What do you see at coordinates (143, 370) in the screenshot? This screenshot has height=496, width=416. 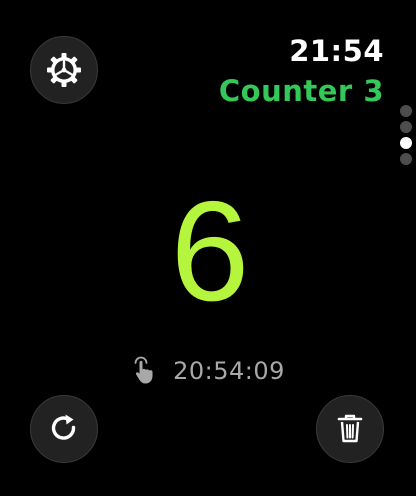 I see `tap-hand-icon` at bounding box center [143, 370].